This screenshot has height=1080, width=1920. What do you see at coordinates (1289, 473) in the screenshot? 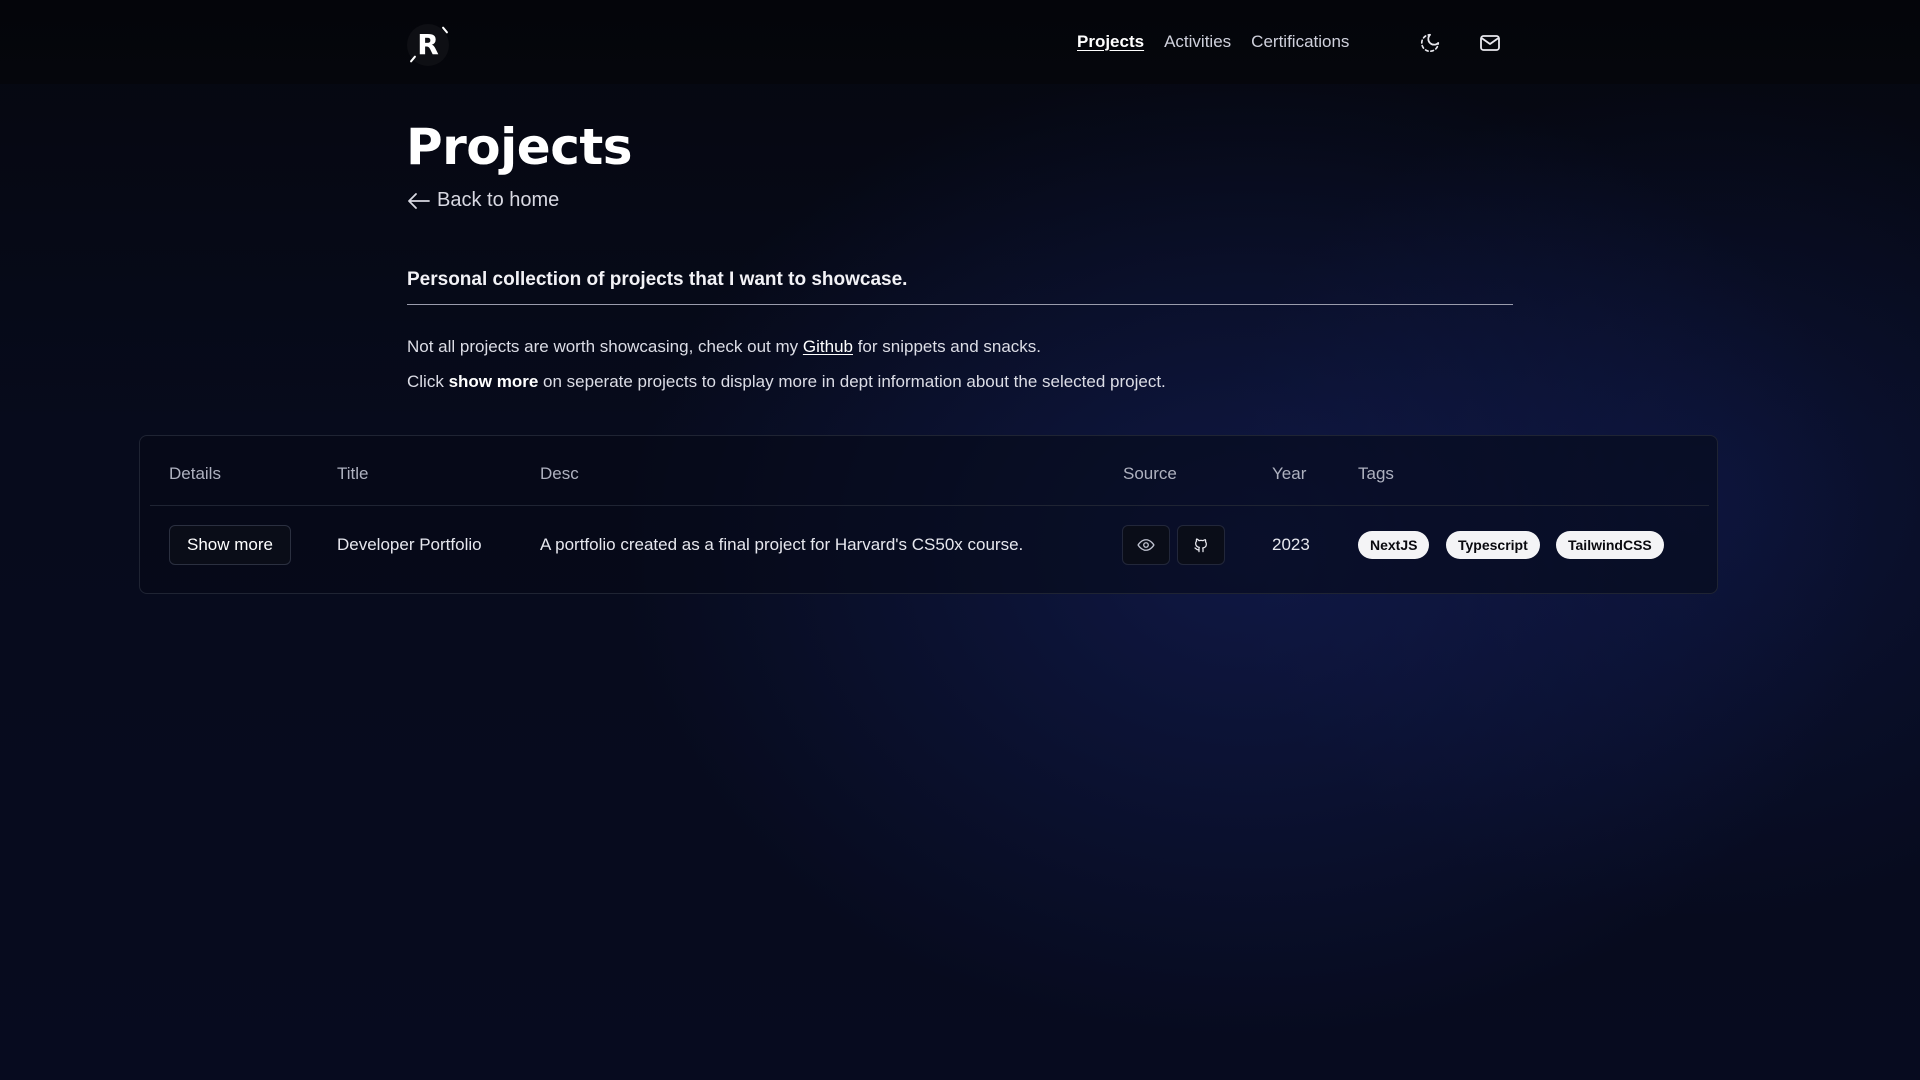
I see `column-header-year: Year` at bounding box center [1289, 473].